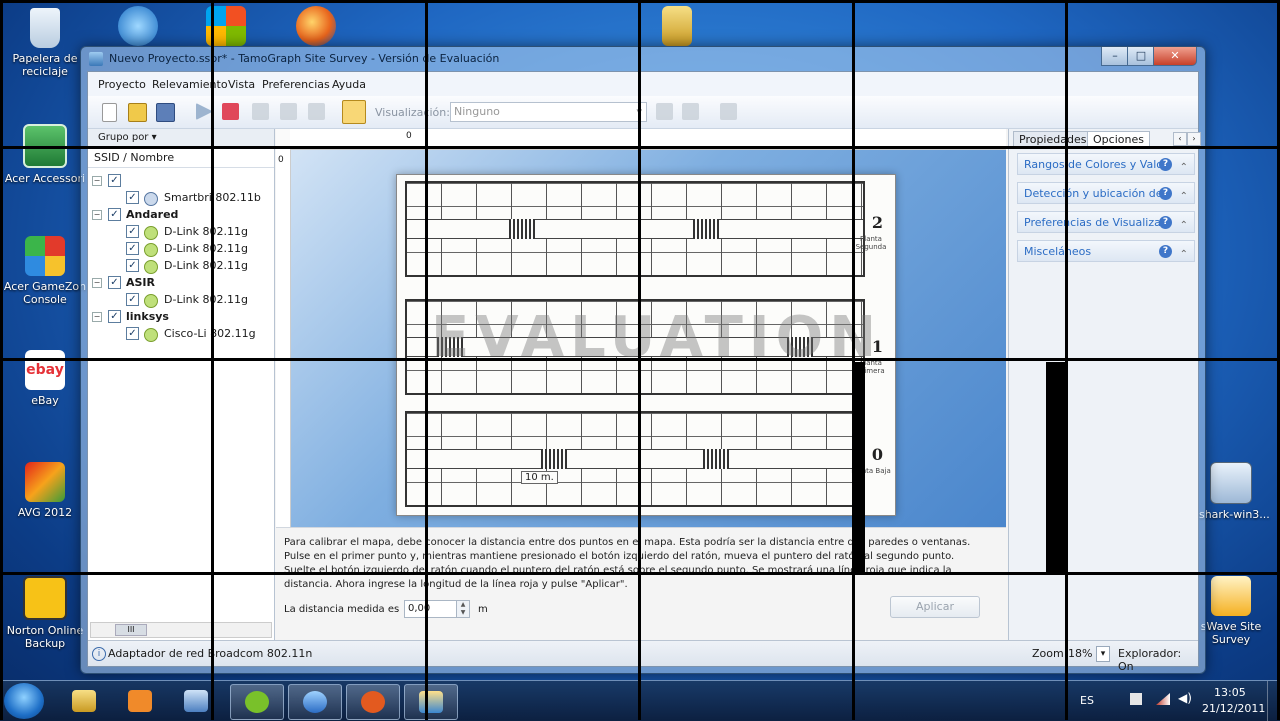  I want to click on section-misc: Misceláneos ? ⌃, so click(1106, 251).